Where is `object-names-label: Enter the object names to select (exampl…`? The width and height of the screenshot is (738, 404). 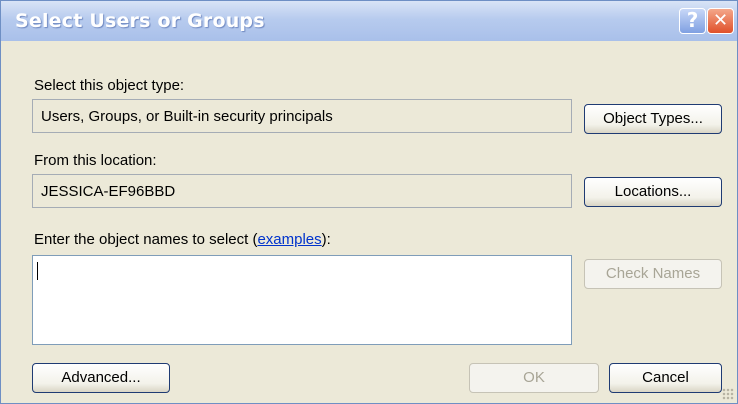
object-names-label: Enter the object names to select (exampl… is located at coordinates (182, 239).